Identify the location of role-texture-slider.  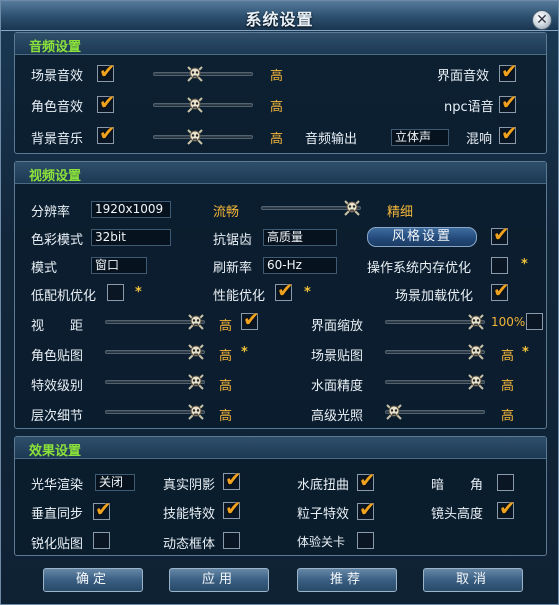
(155, 352).